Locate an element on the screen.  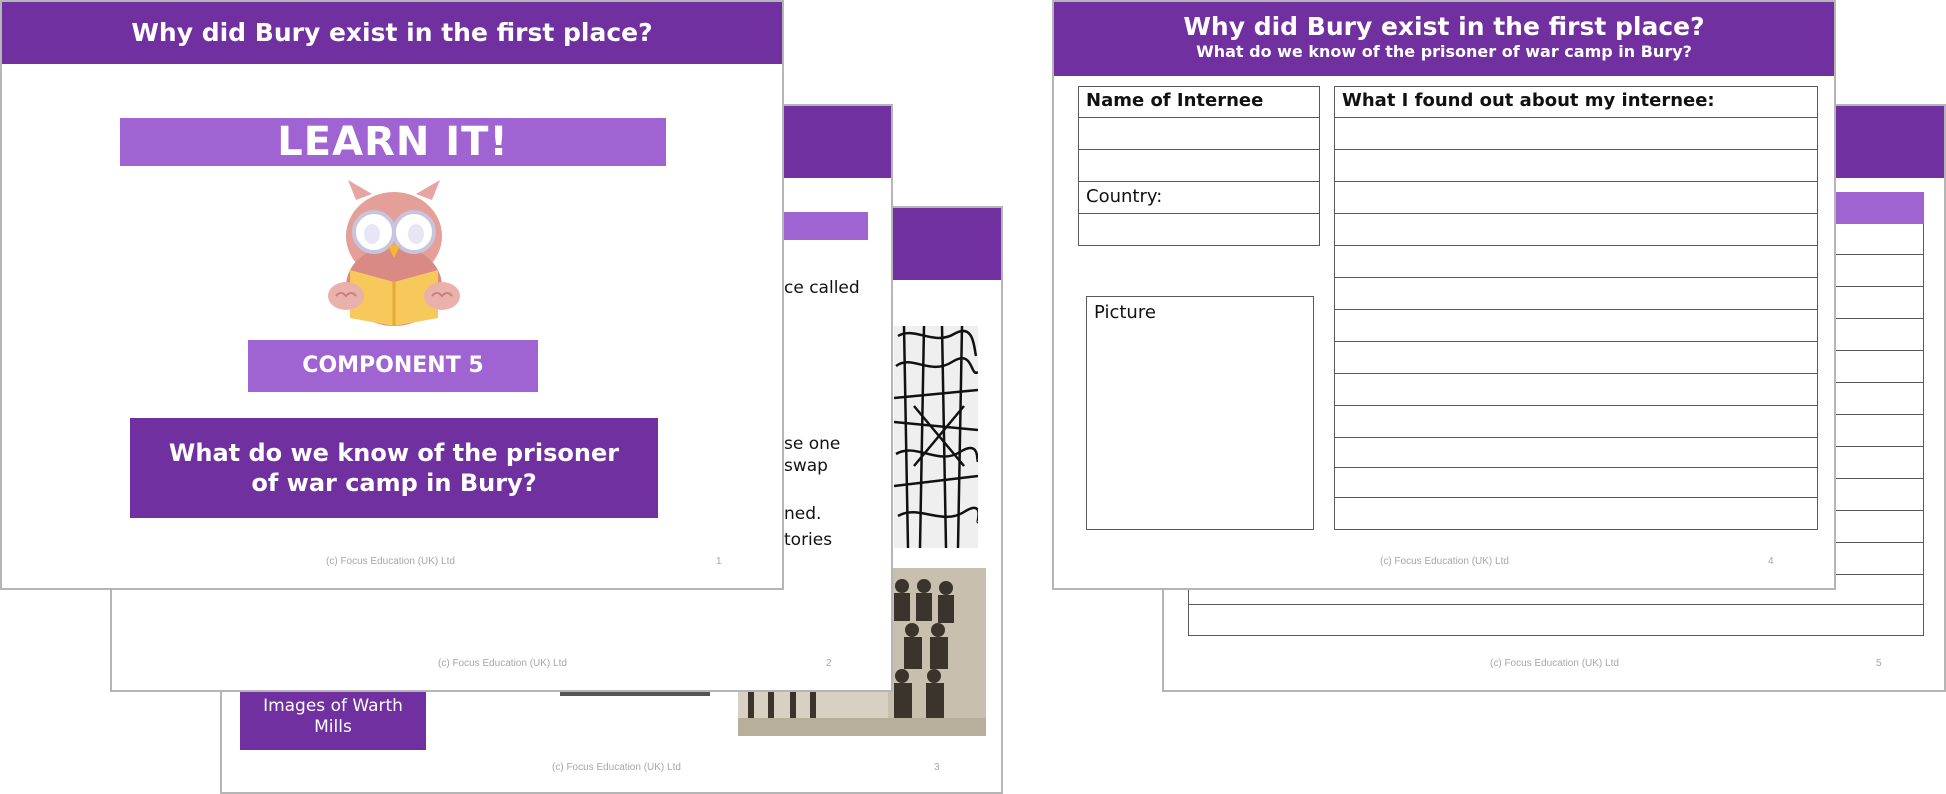
text-fragment-4: ned. is located at coordinates (803, 514).